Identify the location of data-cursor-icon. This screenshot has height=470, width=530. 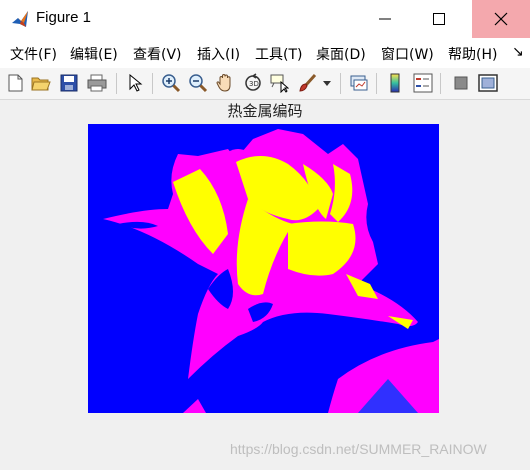
(279, 83).